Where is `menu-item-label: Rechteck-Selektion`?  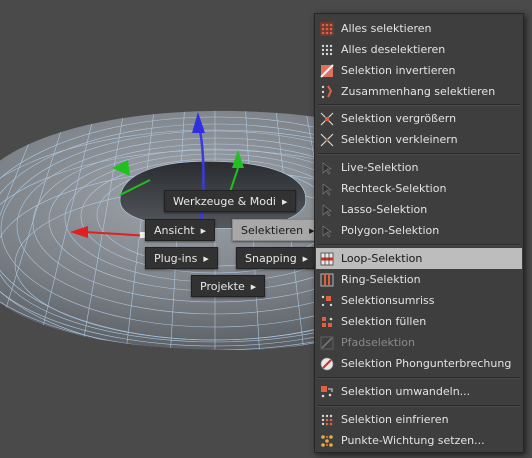
menu-item-label: Rechteck-Selektion is located at coordinates (394, 188).